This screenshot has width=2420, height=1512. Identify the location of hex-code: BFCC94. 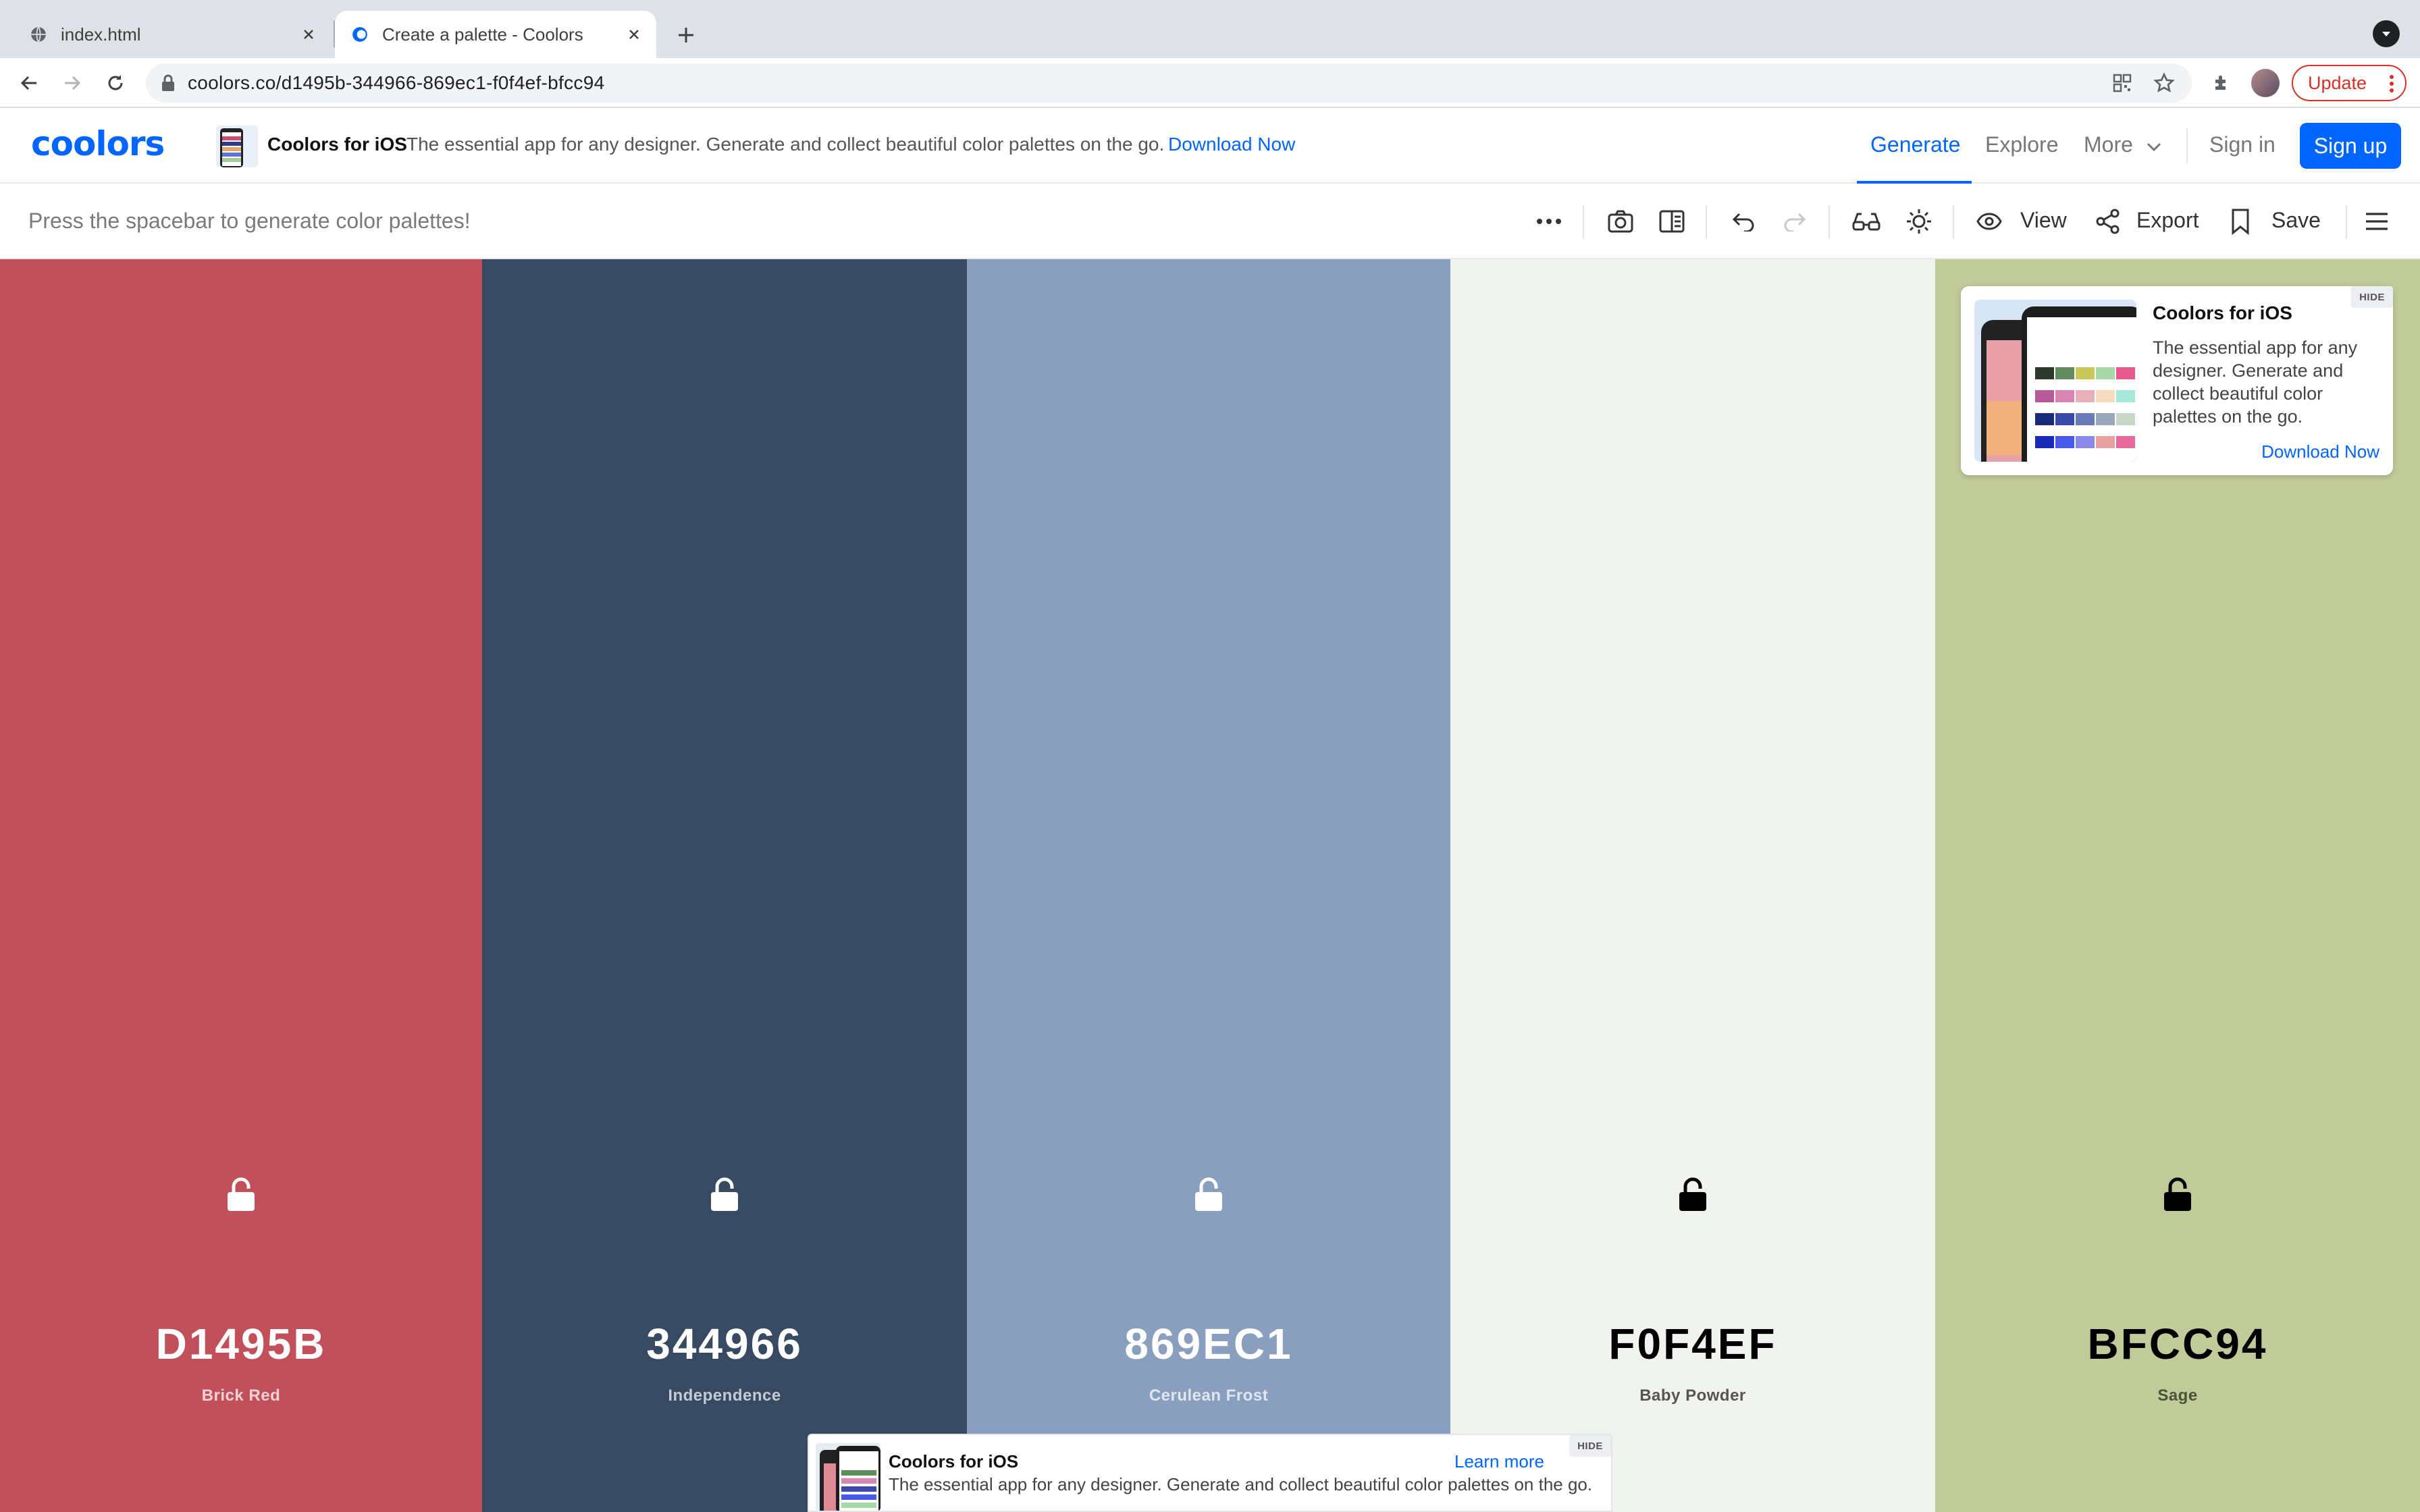
(2177, 1344).